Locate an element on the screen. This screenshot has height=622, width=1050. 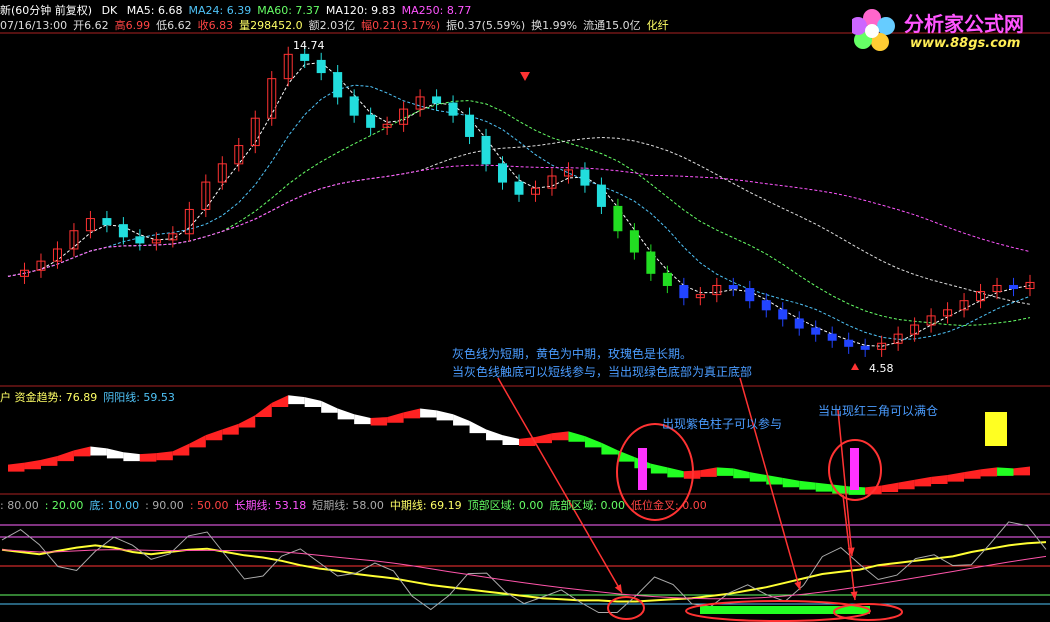
annotation-note-4: 当出现红三角可以满仓 is located at coordinates (878, 411).